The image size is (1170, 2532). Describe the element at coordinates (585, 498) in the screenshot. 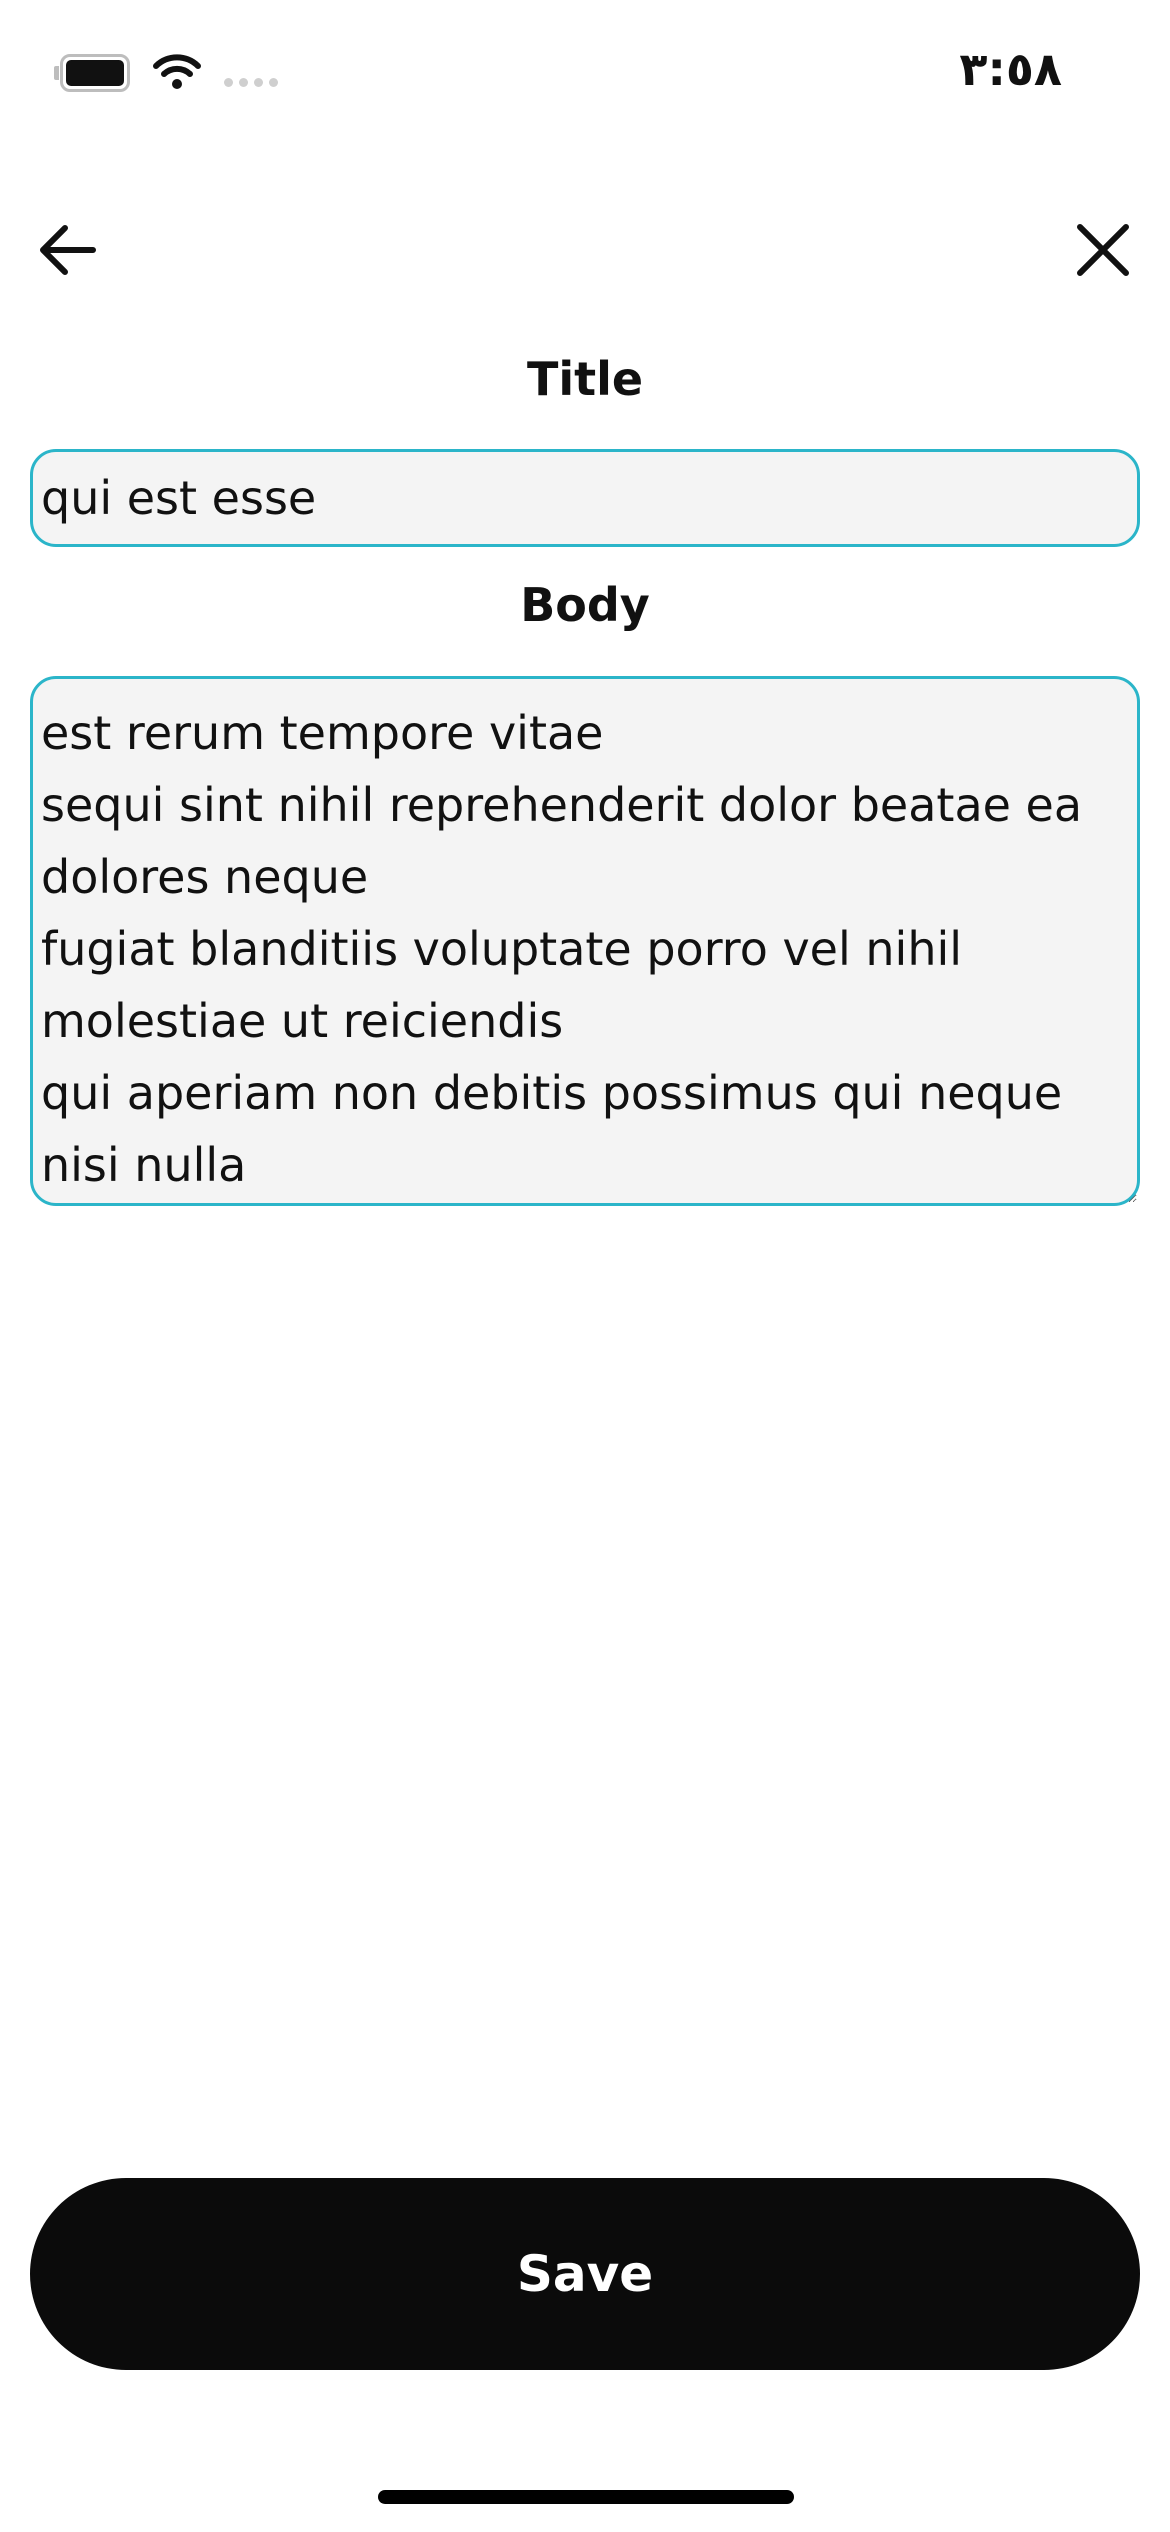

I see `title-input` at that location.